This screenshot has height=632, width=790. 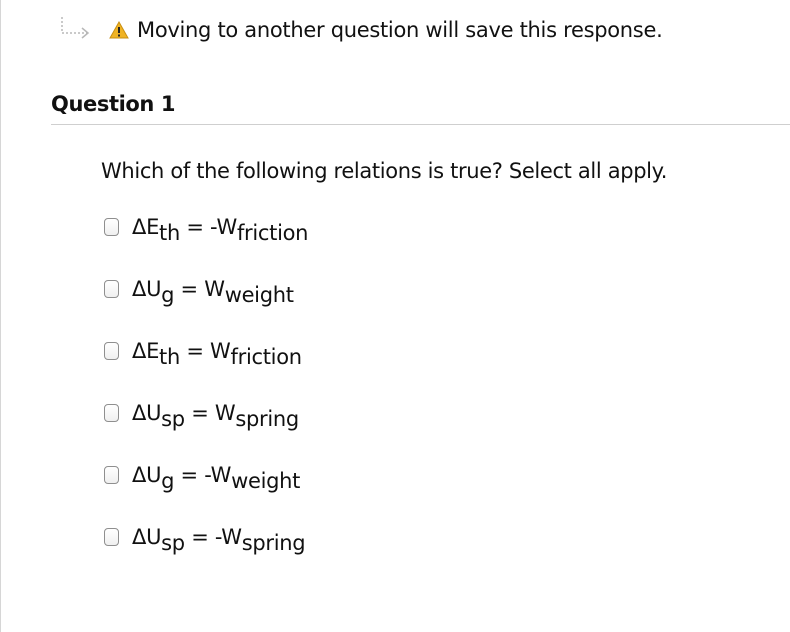 I want to click on answer-label-5: ΔUg = -Wweight, so click(x=216, y=477).